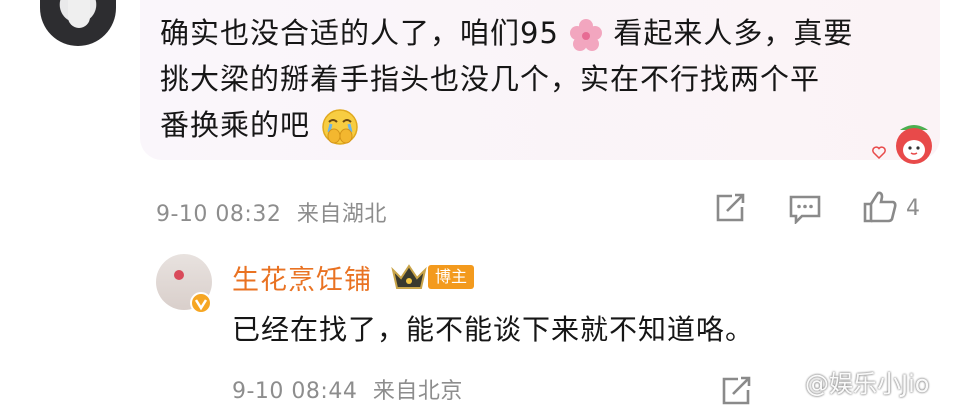 The height and width of the screenshot is (406, 960). Describe the element at coordinates (201, 303) in the screenshot. I see `verified-badge-icon` at that location.